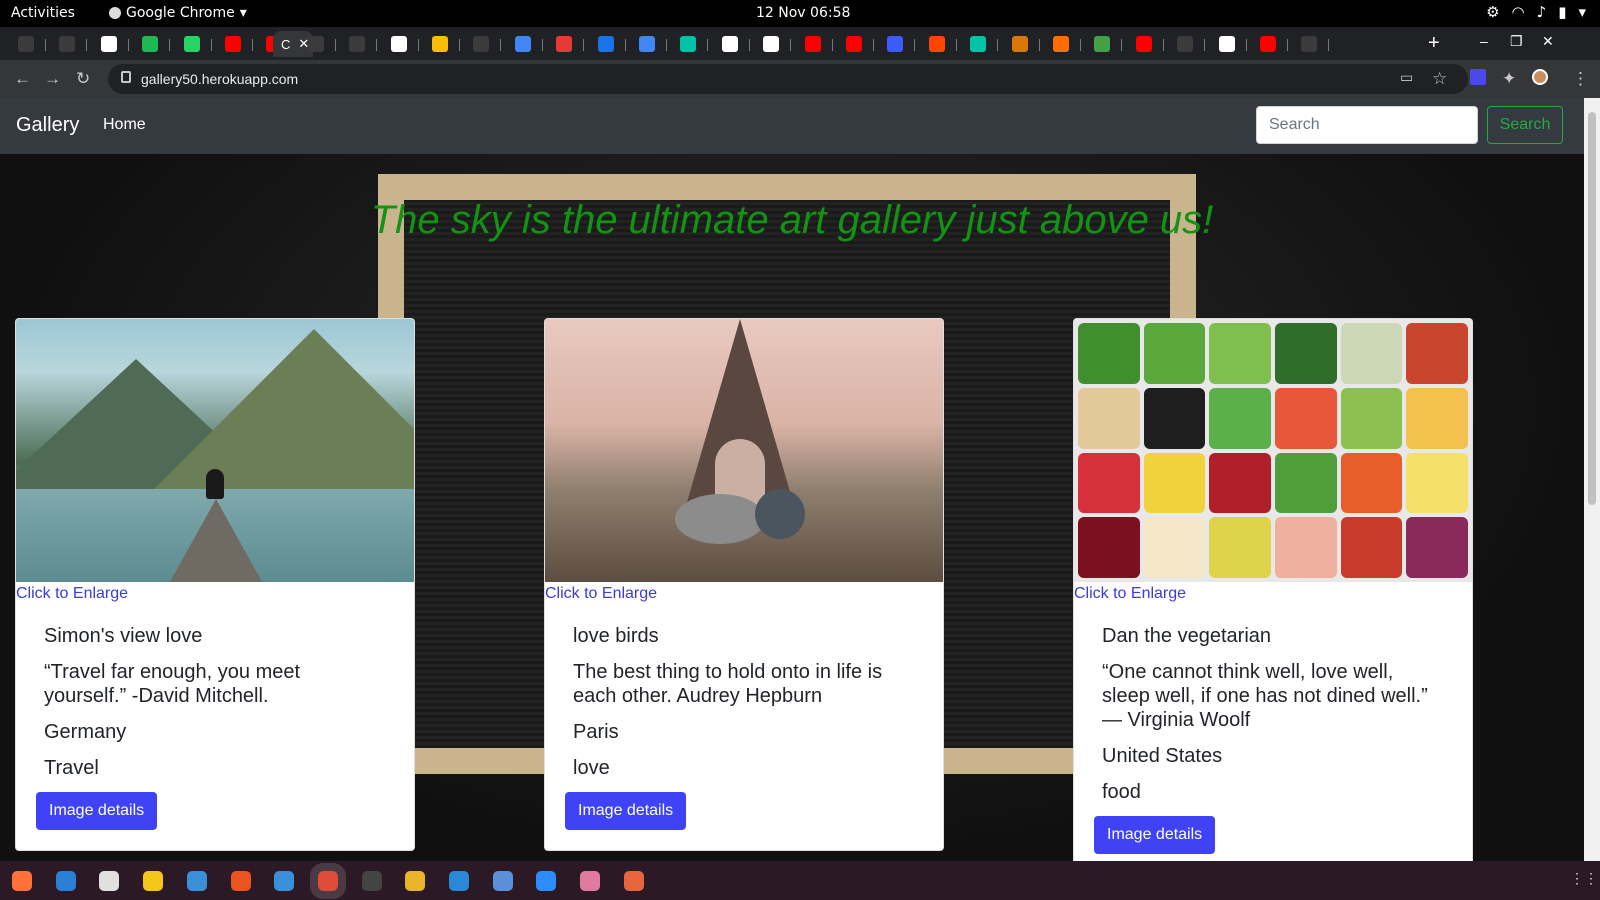 This screenshot has width=1600, height=900. I want to click on bookmark-star-icon: ☆, so click(1439, 79).